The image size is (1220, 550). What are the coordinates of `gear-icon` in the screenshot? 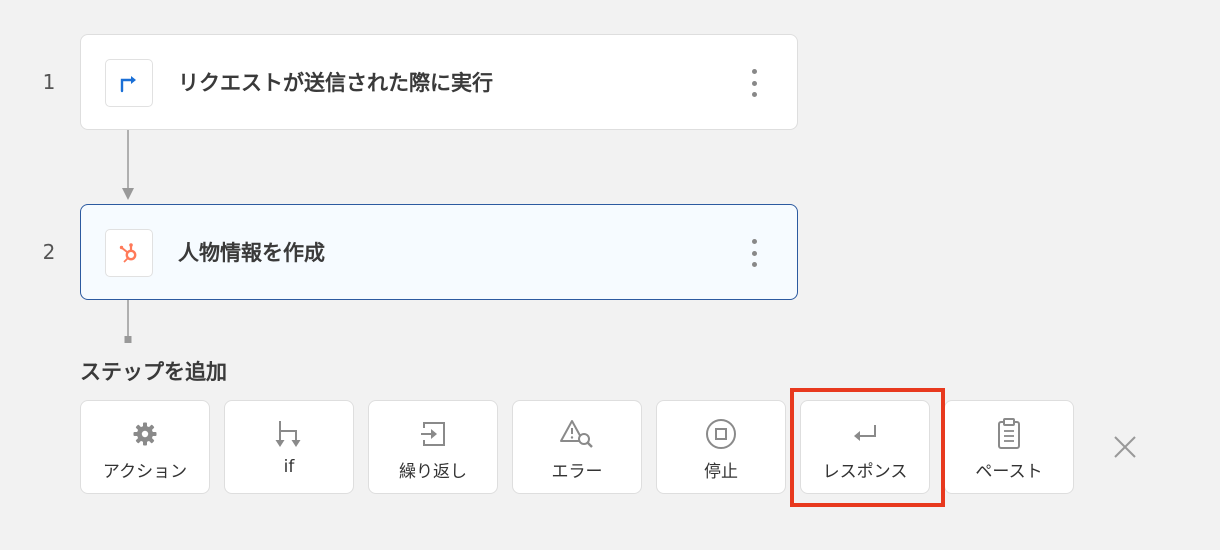 It's located at (145, 434).